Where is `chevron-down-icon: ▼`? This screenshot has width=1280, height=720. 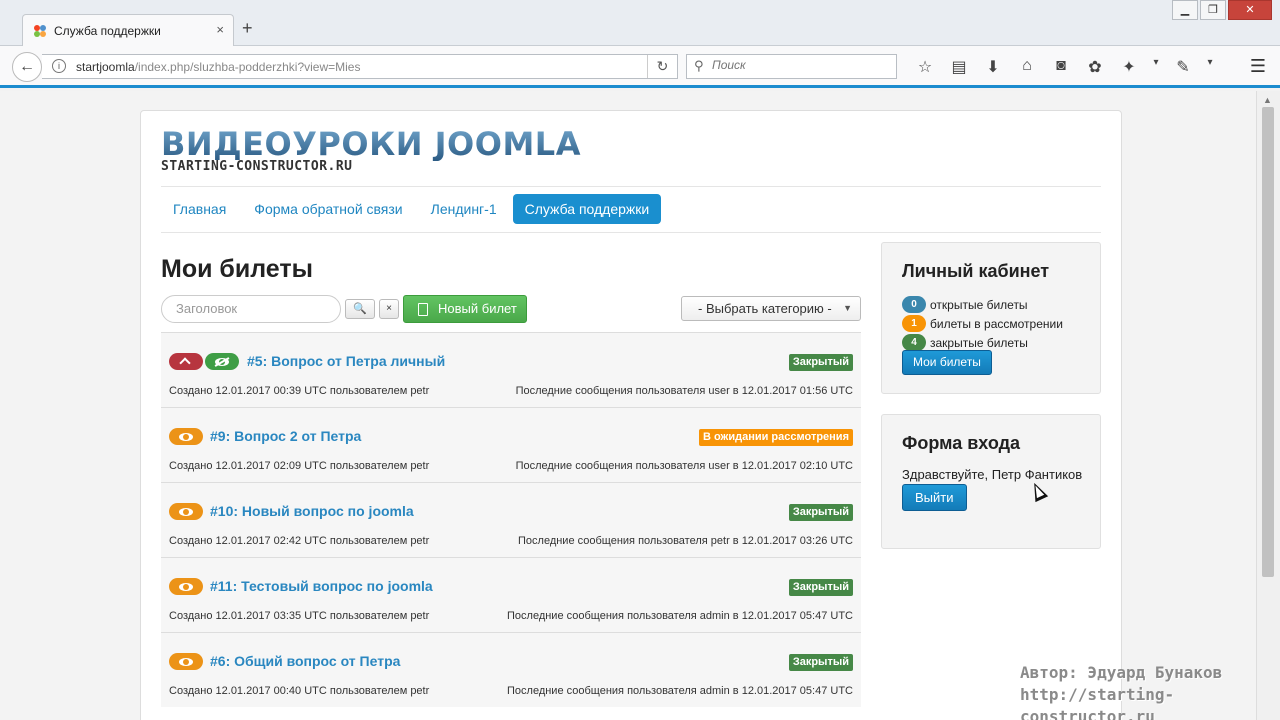
chevron-down-icon: ▼ is located at coordinates (847, 308).